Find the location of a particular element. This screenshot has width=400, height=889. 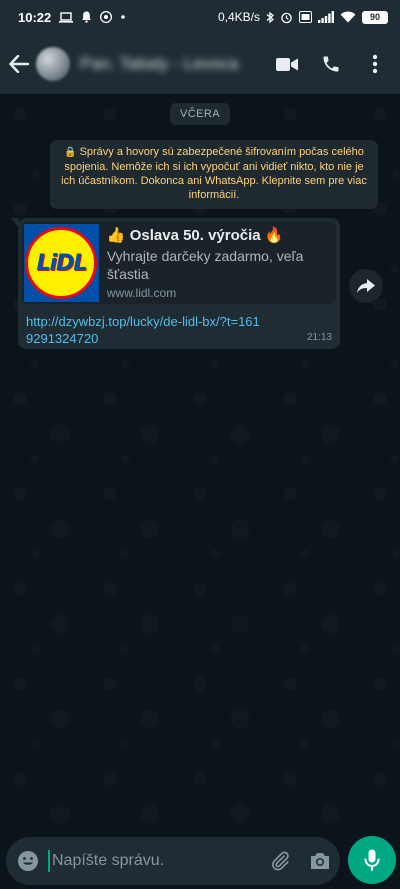

message-input-box is located at coordinates (173, 861).